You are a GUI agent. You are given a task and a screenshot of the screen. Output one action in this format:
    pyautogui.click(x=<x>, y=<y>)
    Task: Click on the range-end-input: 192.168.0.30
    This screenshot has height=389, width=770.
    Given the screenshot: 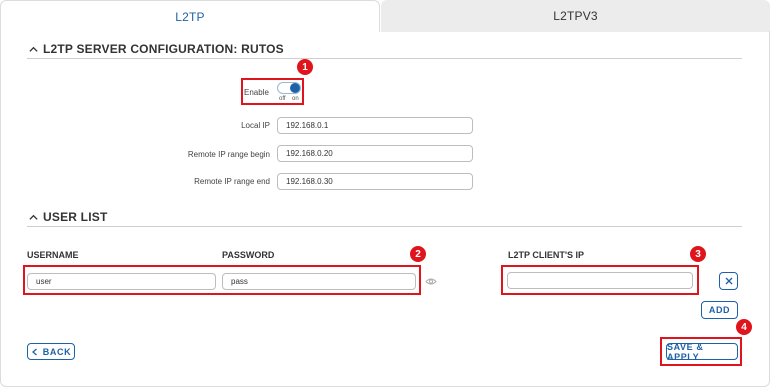 What is the action you would take?
    pyautogui.click(x=375, y=181)
    